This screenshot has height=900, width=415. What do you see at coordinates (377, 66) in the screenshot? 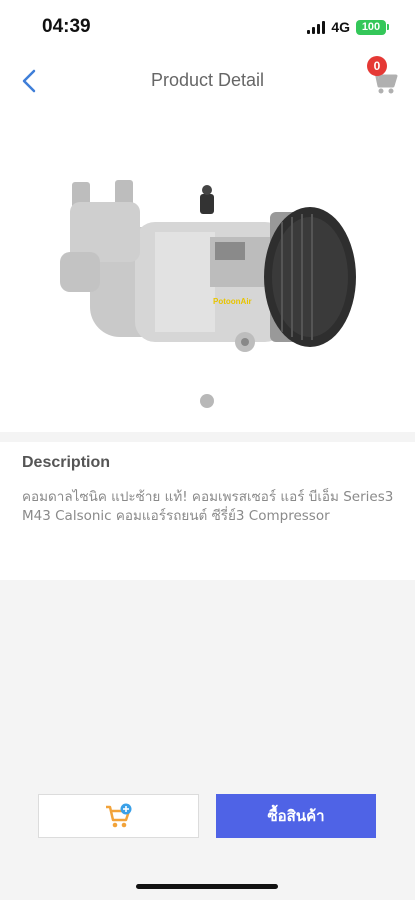
I see `cart-count-badge: 0` at bounding box center [377, 66].